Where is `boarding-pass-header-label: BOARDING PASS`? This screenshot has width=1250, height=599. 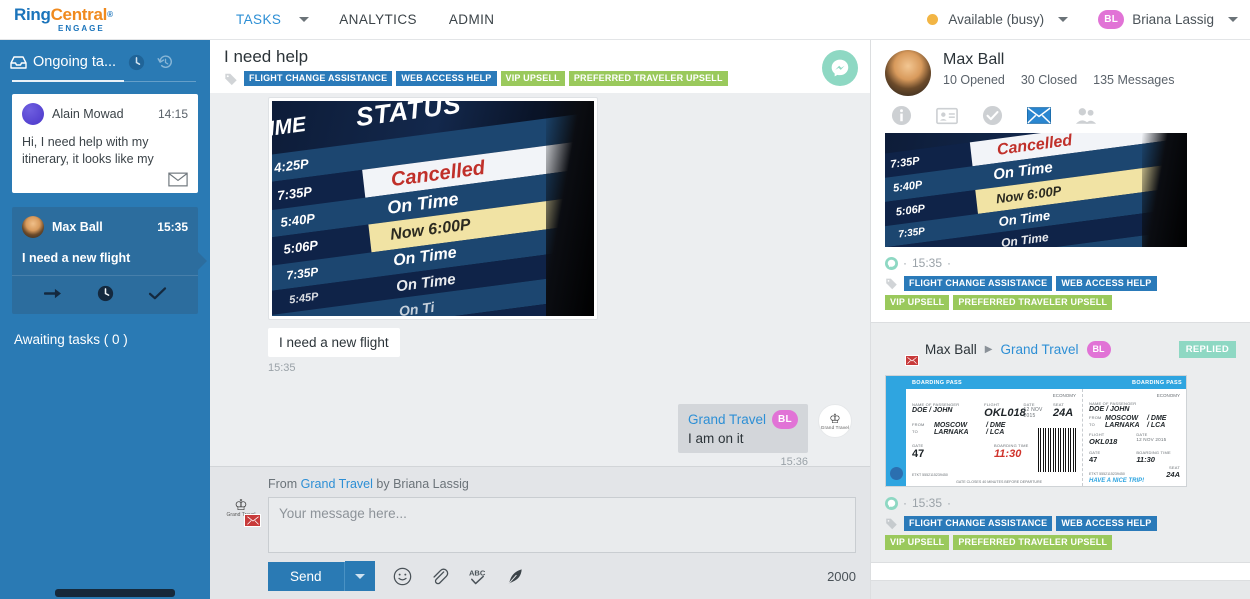 boarding-pass-header-label: BOARDING PASS is located at coordinates (937, 382).